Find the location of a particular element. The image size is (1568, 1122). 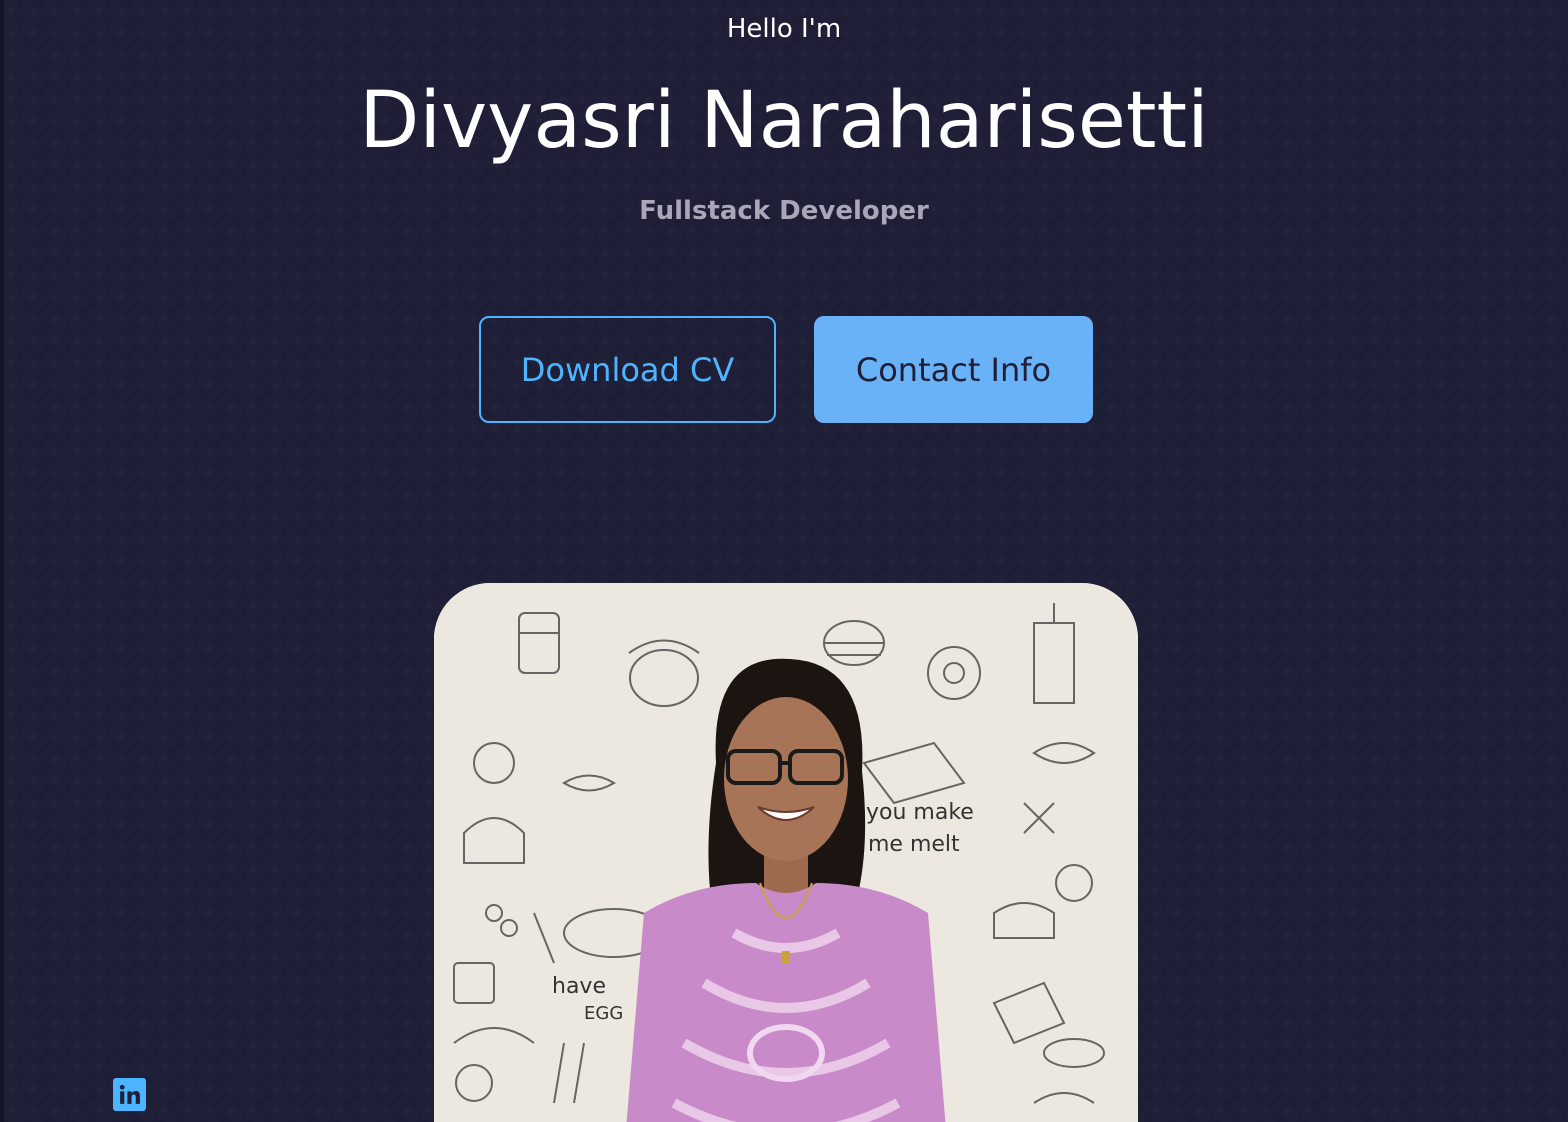

person-name: Divyasri Naraharisetti is located at coordinates (784, 121).